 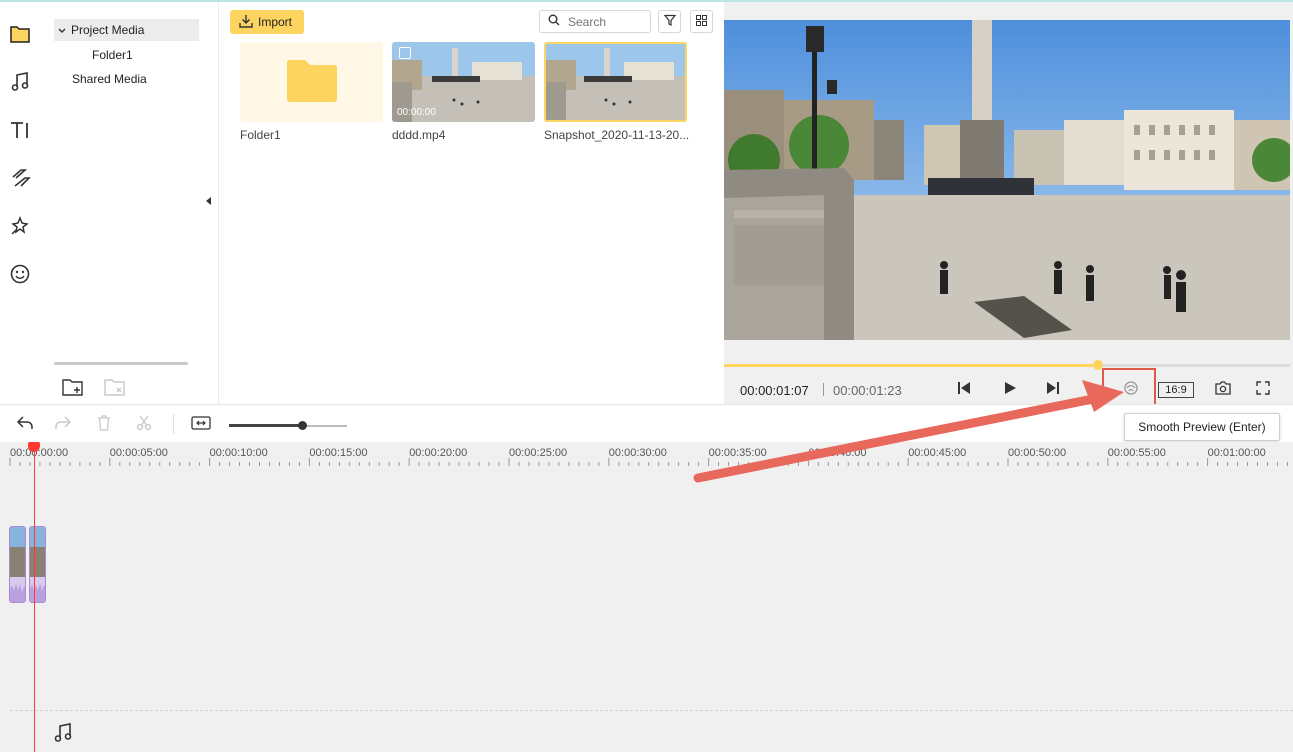 I want to click on total-time: 00:00:01:23, so click(x=867, y=390).